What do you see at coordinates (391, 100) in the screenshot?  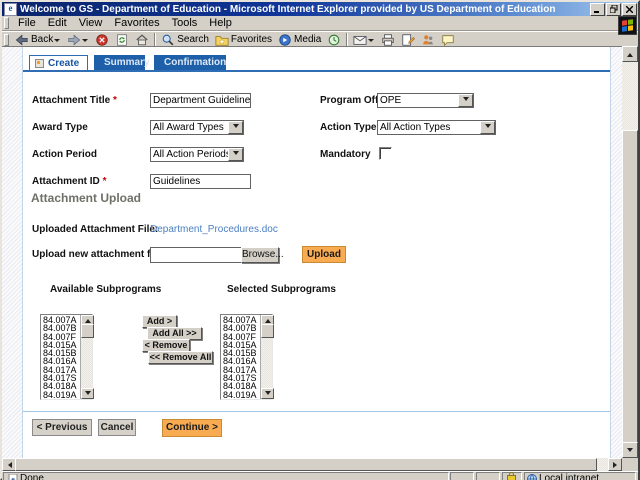 I see `program-office-value: OPE` at bounding box center [391, 100].